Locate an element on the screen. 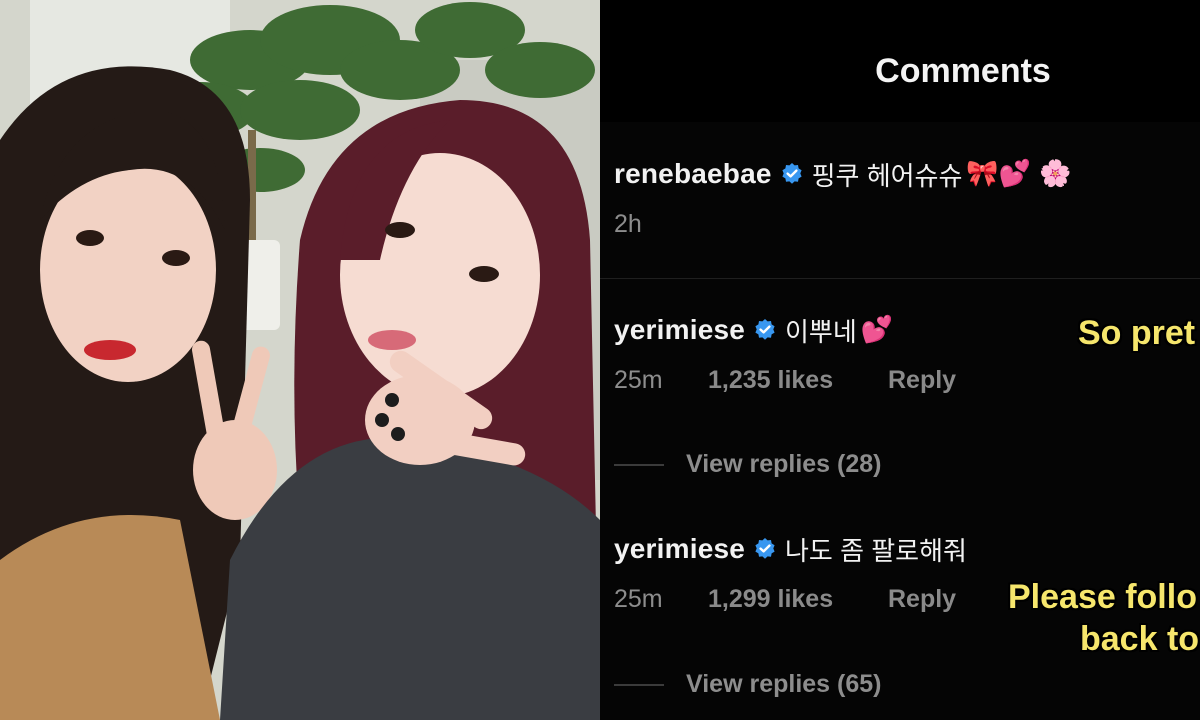 This screenshot has width=1200, height=720. comments-header: Comments is located at coordinates (900, 61).